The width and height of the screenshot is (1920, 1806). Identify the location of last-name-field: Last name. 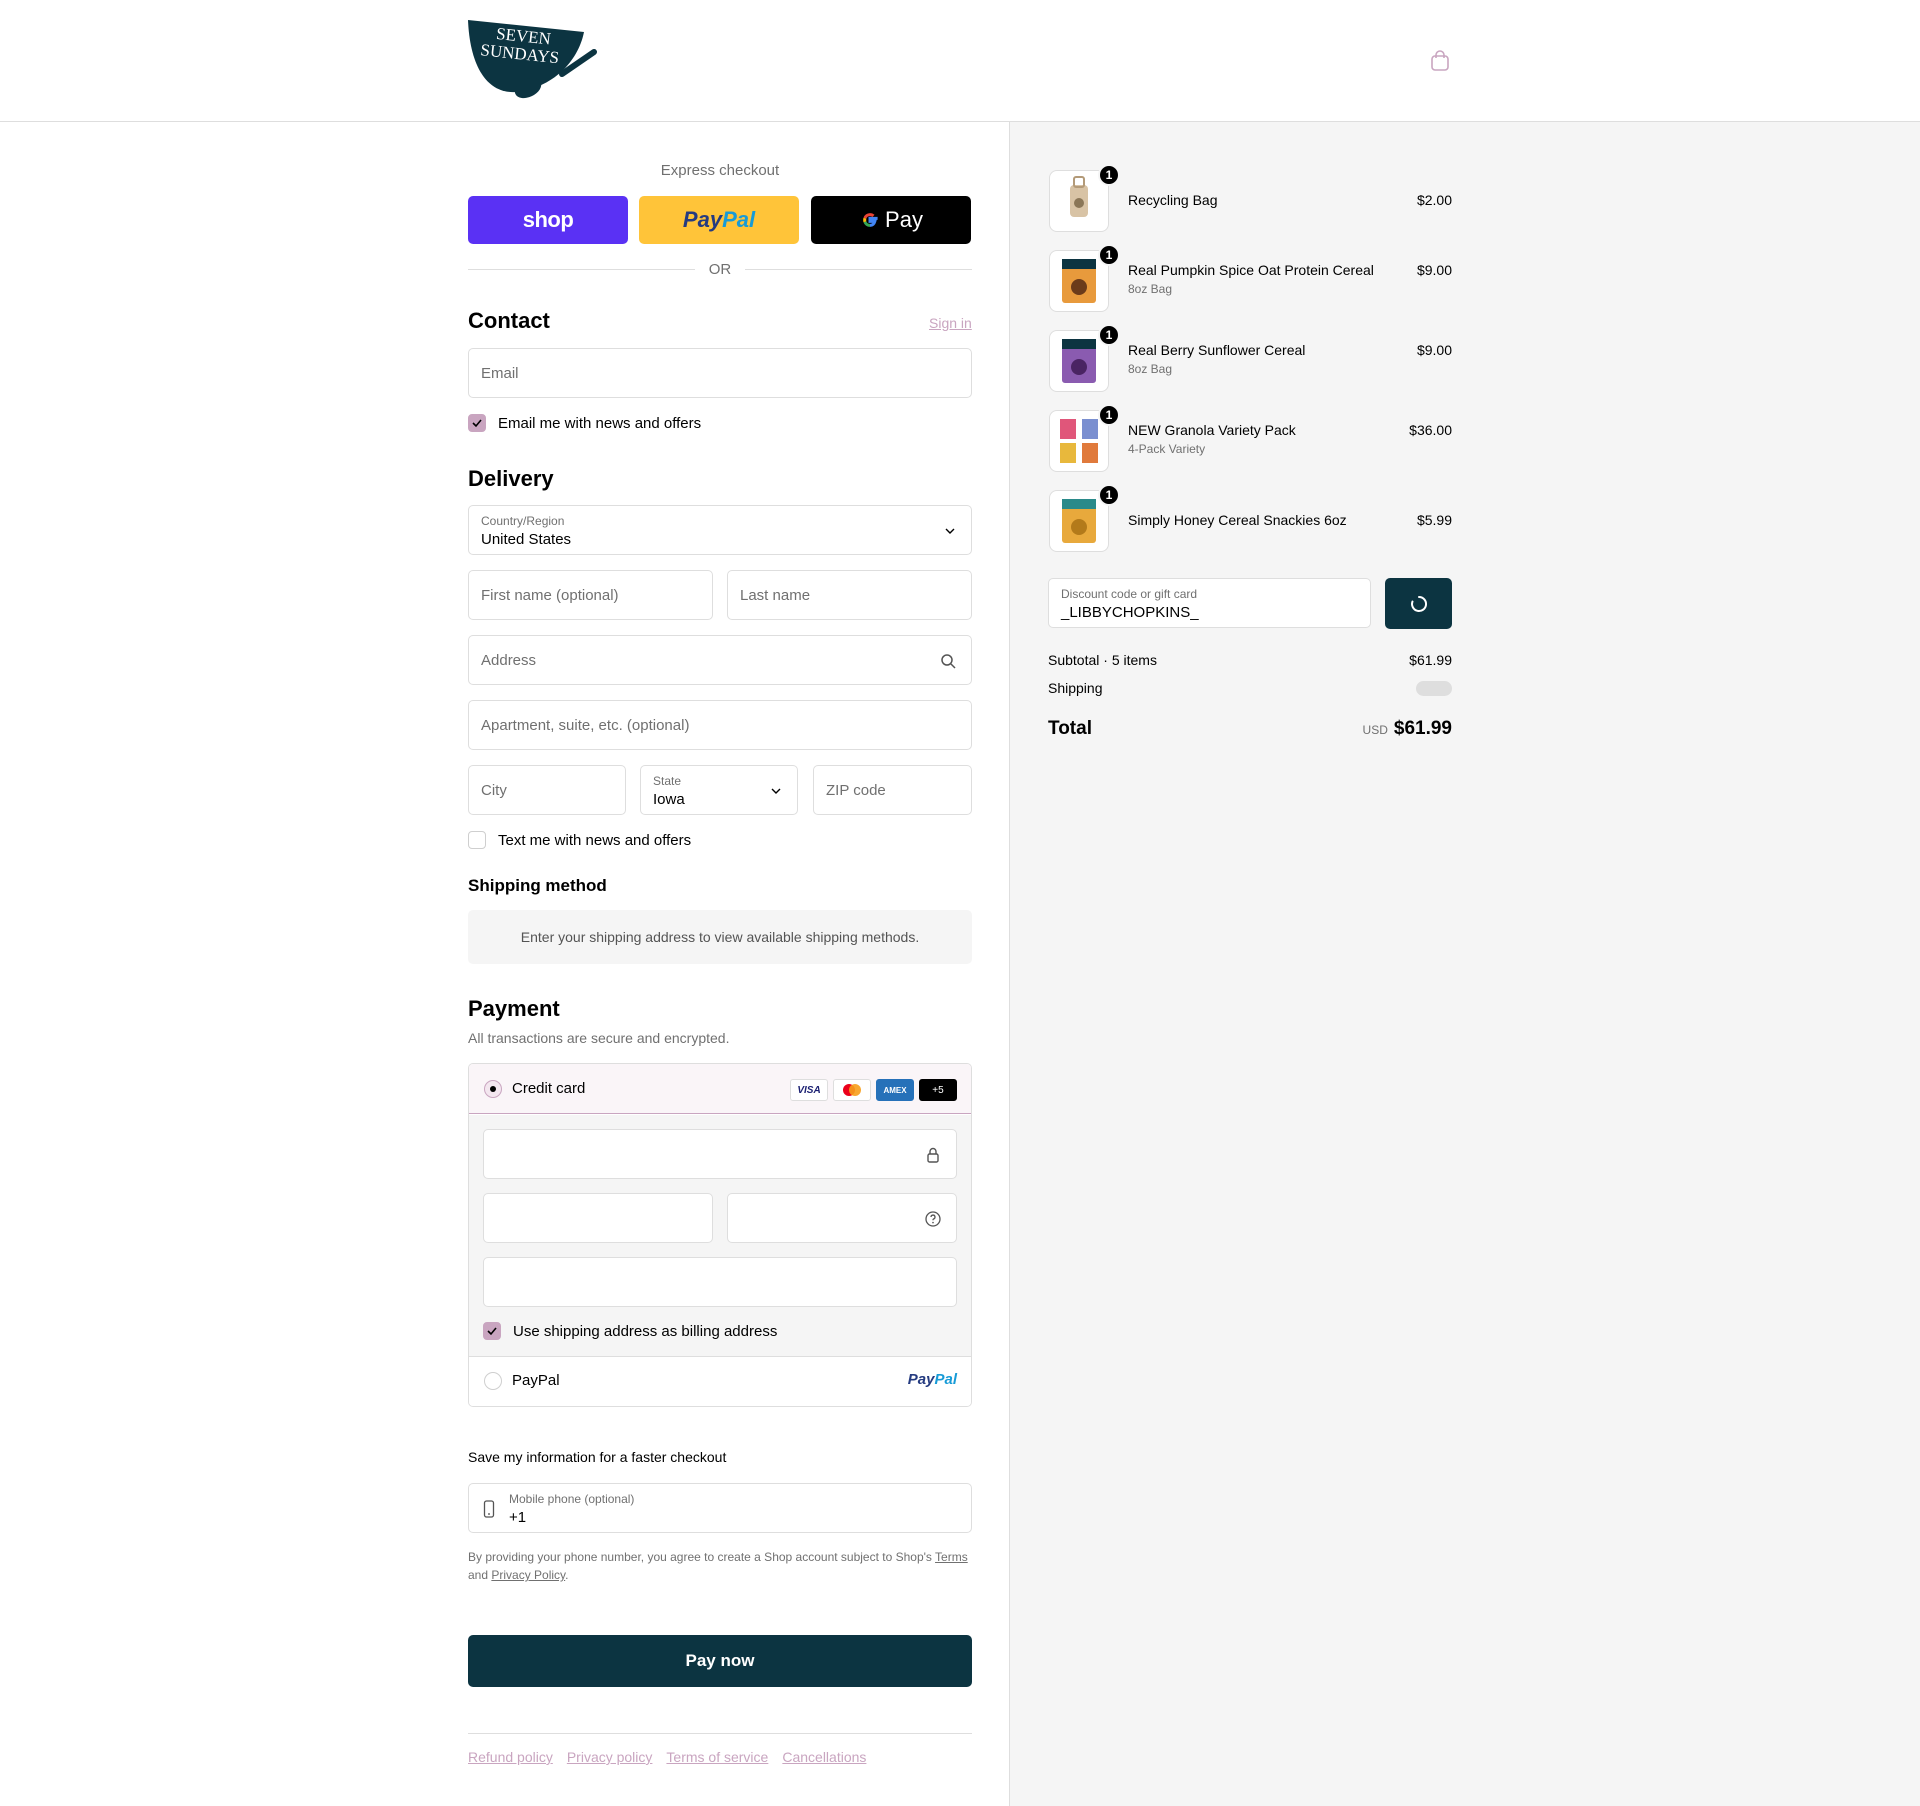
(849, 595).